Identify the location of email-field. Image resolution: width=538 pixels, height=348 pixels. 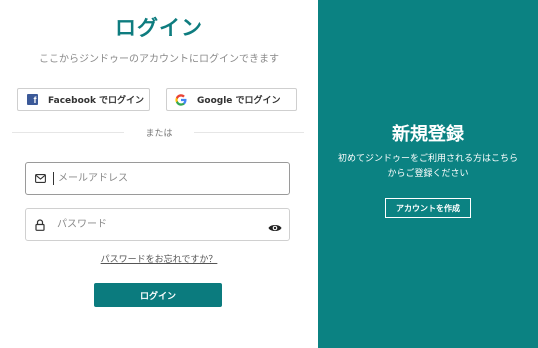
(157, 178).